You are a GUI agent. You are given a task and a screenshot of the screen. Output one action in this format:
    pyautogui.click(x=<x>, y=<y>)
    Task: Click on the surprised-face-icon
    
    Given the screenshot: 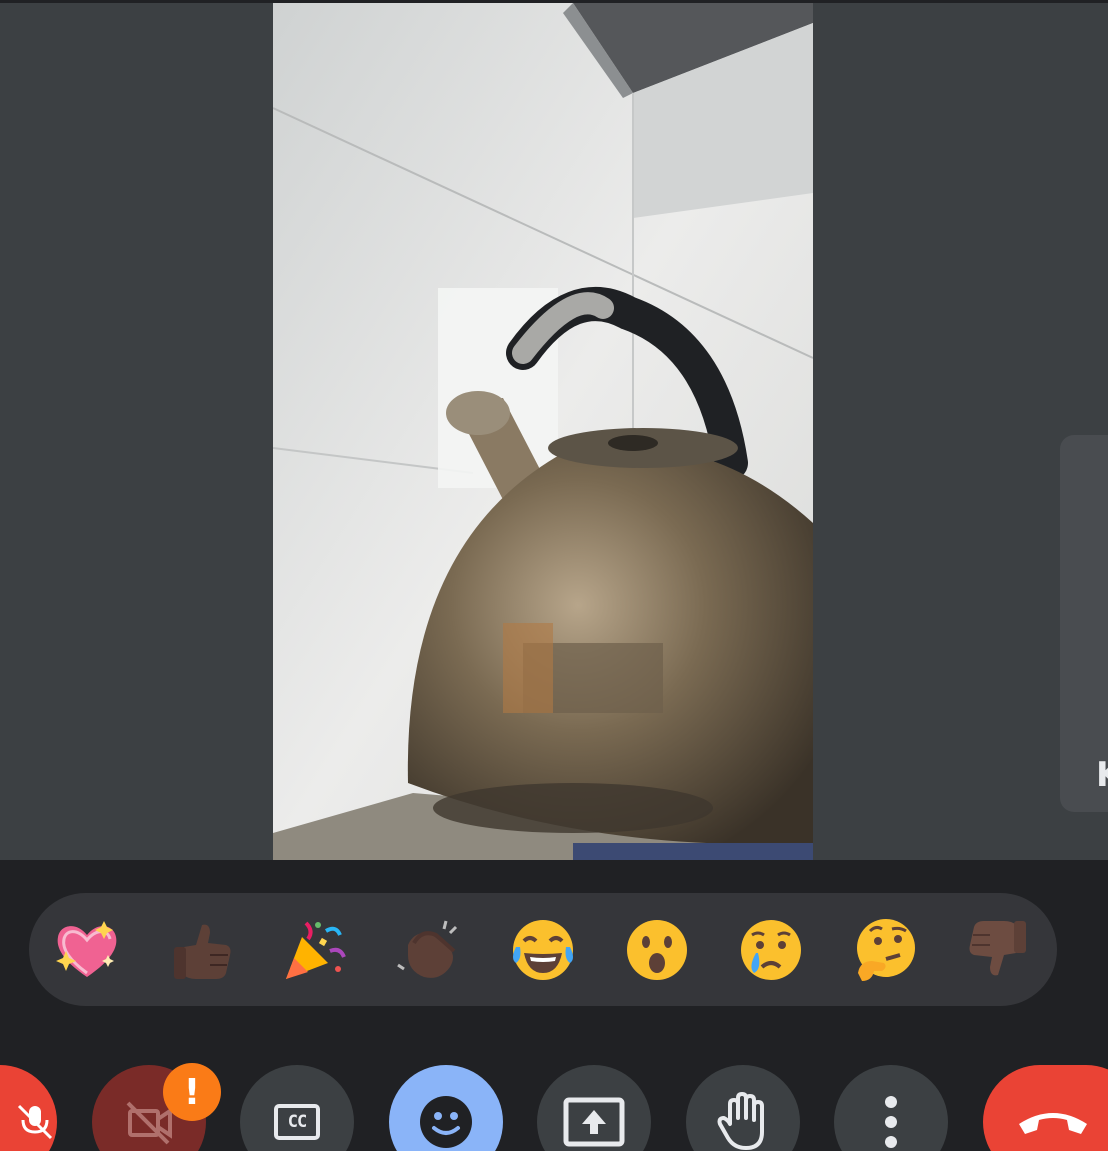 What is the action you would take?
    pyautogui.click(x=657, y=949)
    